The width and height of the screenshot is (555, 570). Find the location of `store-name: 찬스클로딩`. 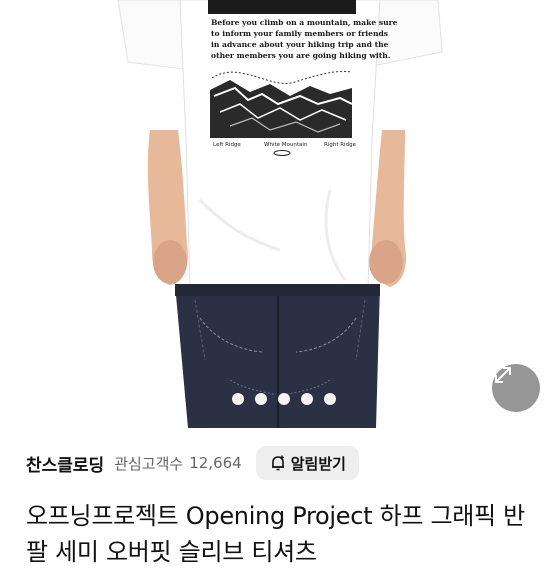

store-name: 찬스클로딩 is located at coordinates (65, 463).